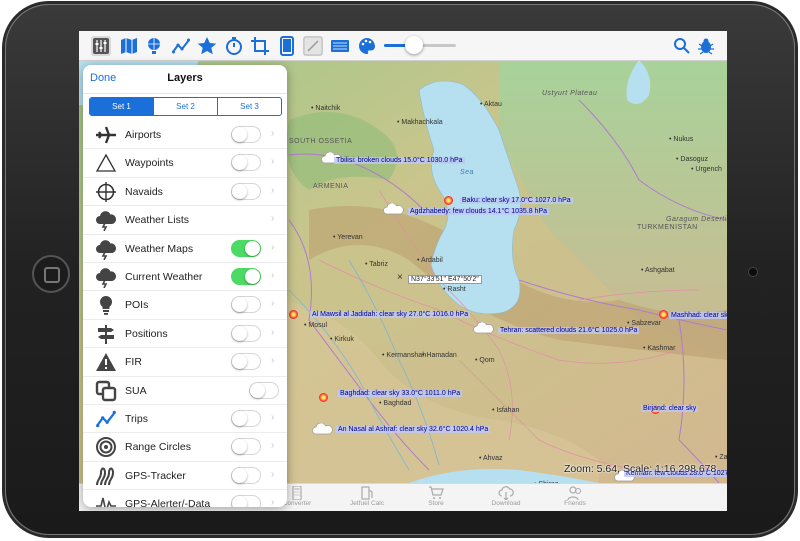  I want to click on panel-title: Layers, so click(185, 78).